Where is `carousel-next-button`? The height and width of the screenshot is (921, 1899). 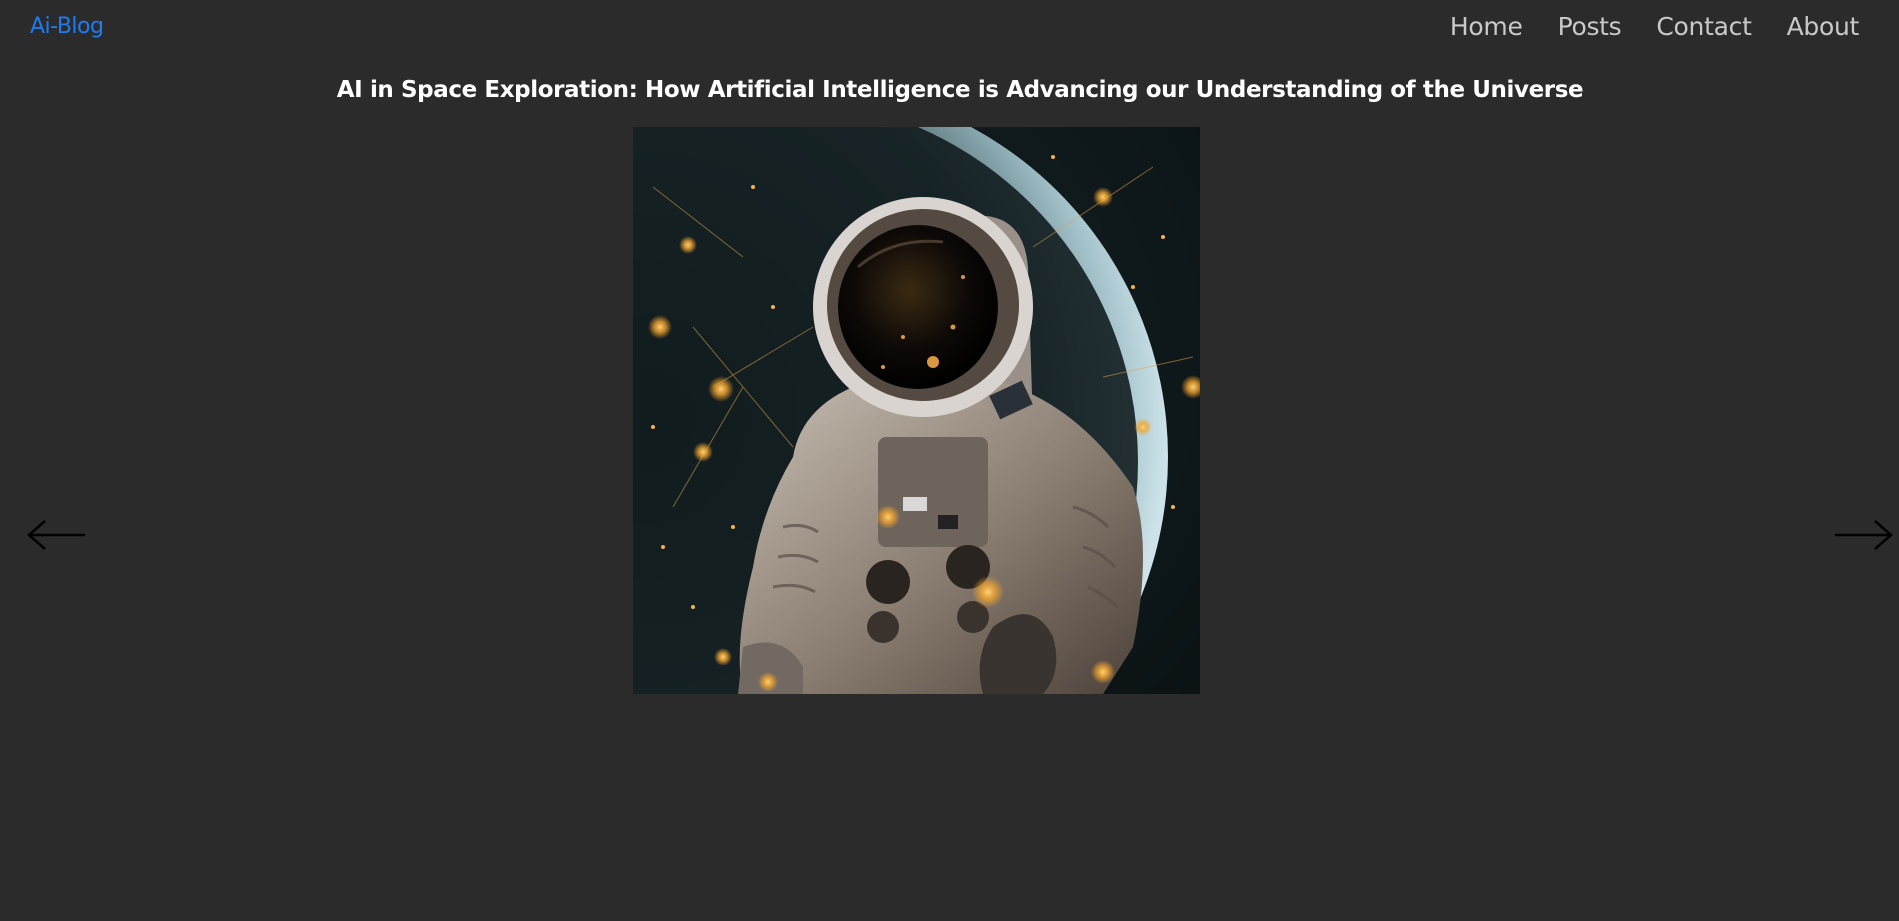
carousel-next-button is located at coordinates (1864, 535).